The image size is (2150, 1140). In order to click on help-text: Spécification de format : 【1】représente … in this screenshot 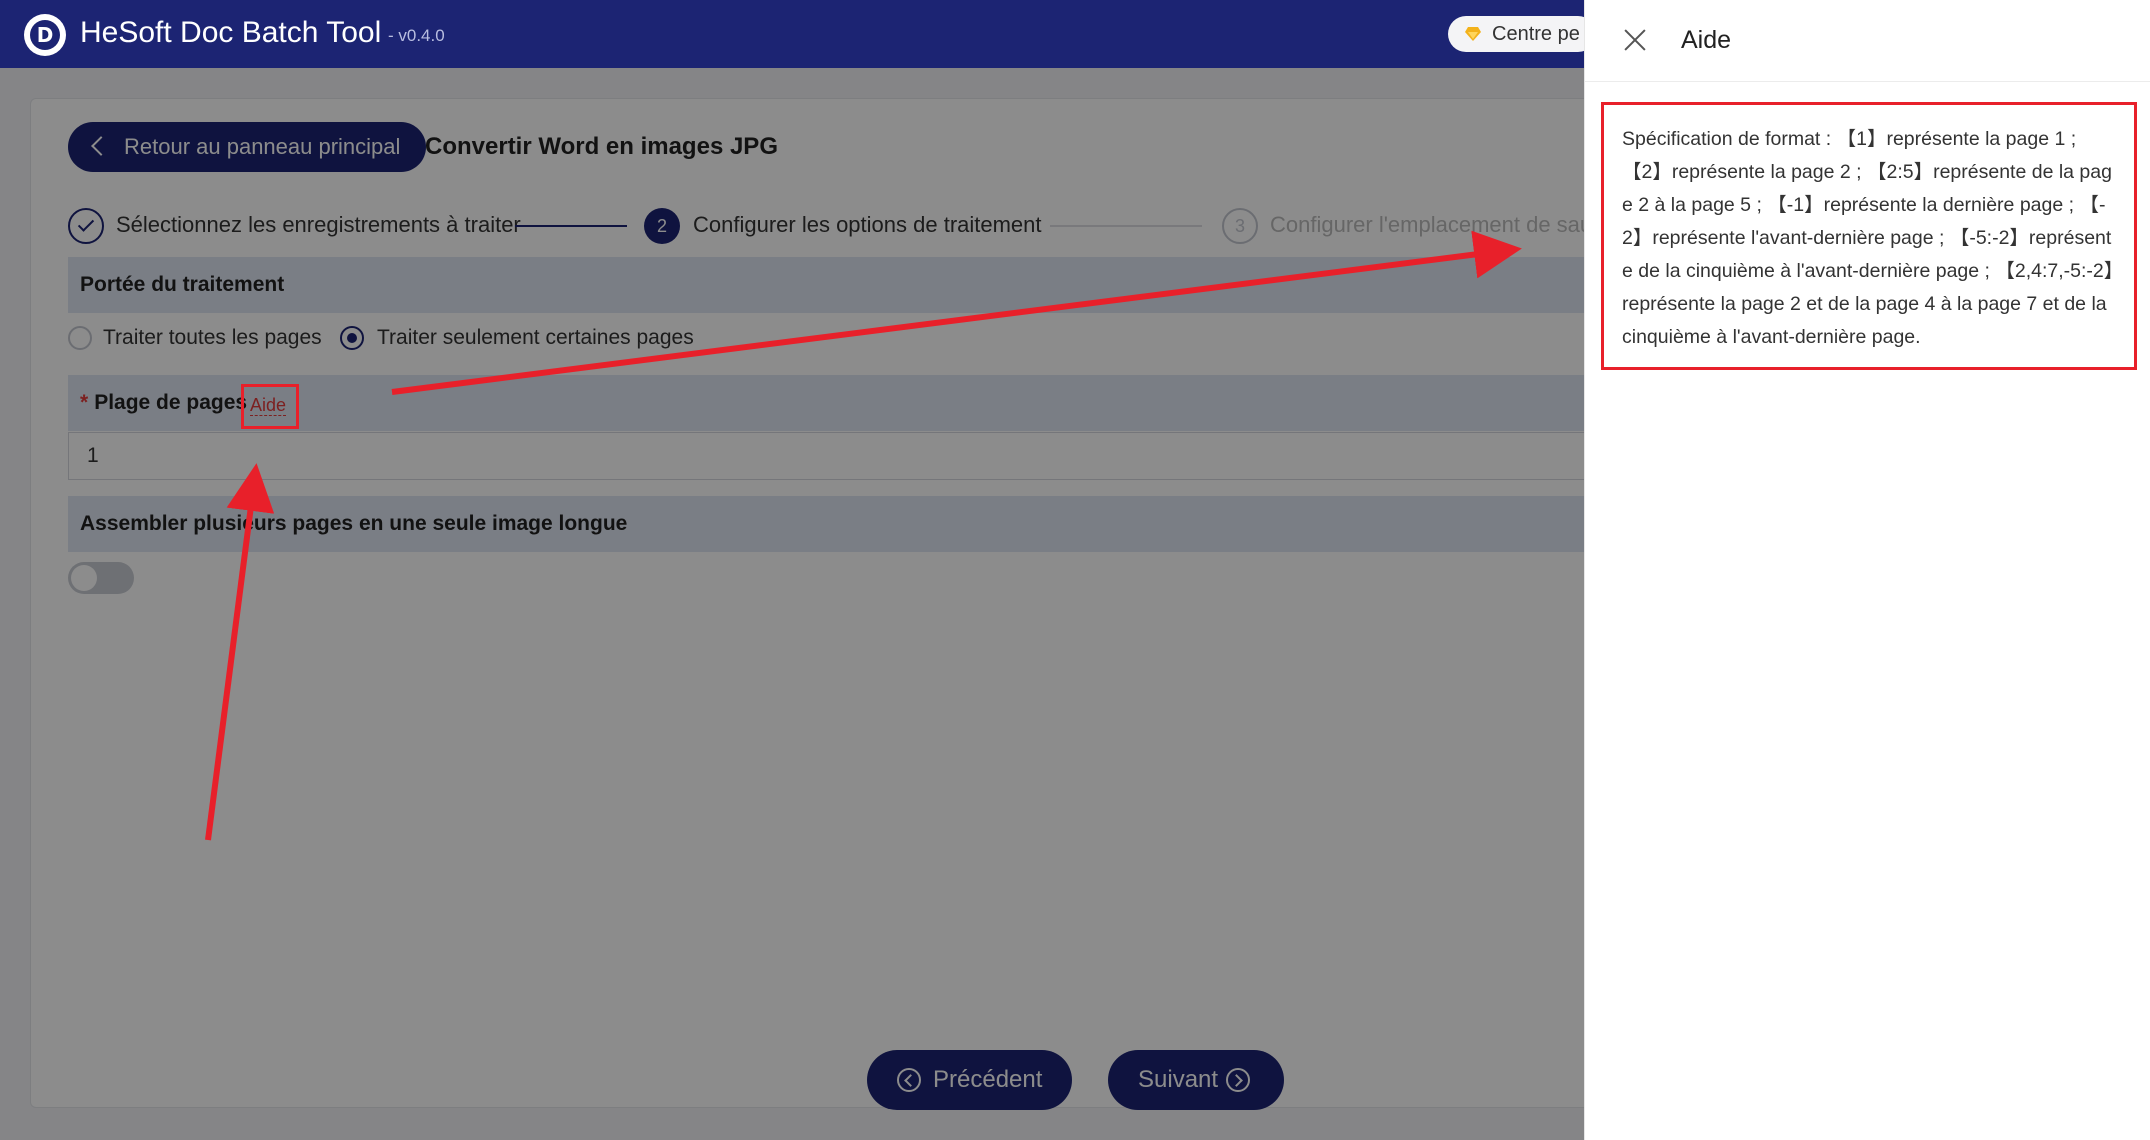, I will do `click(1868, 238)`.